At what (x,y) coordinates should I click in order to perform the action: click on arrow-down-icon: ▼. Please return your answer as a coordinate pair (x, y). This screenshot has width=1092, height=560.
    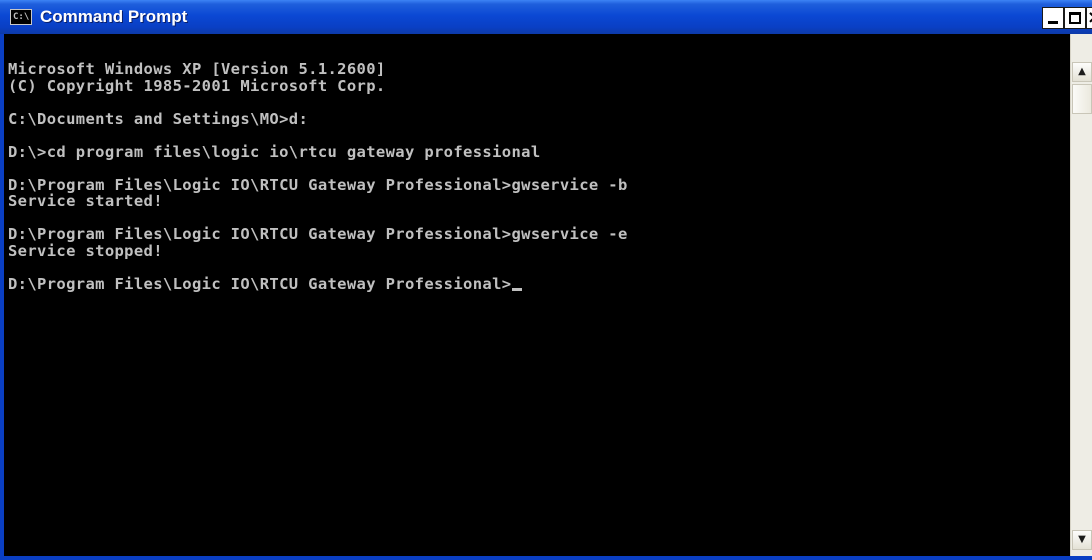
    Looking at the image, I should click on (1082, 539).